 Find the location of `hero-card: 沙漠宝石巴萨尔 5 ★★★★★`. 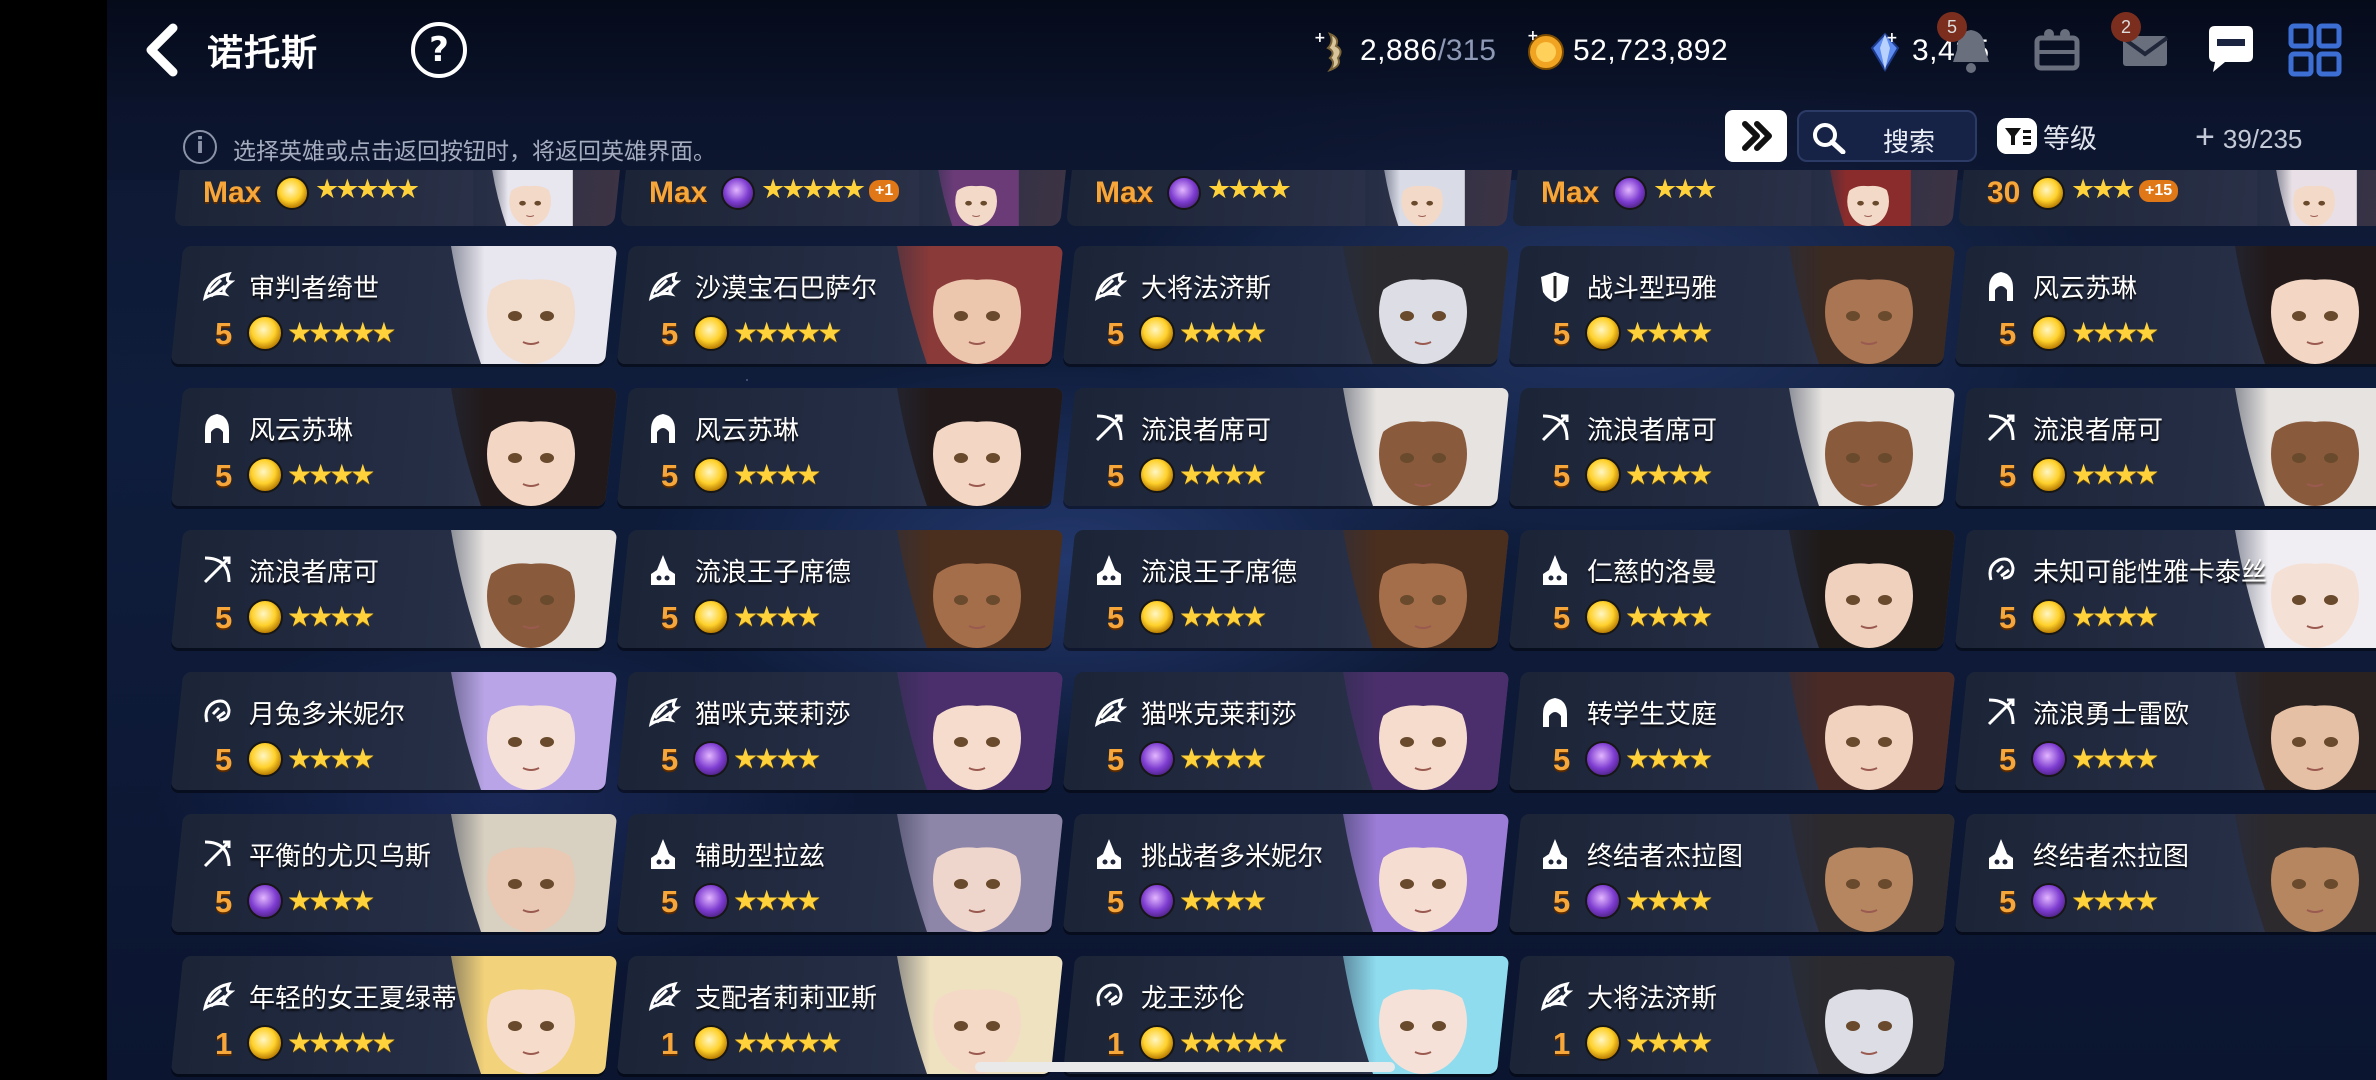

hero-card: 沙漠宝石巴萨尔 5 ★★★★★ is located at coordinates (840, 305).